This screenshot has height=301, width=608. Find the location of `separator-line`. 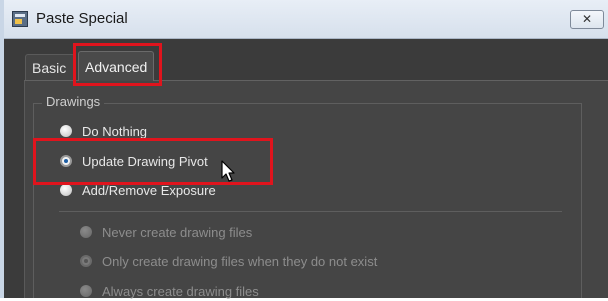

separator-line is located at coordinates (310, 211).